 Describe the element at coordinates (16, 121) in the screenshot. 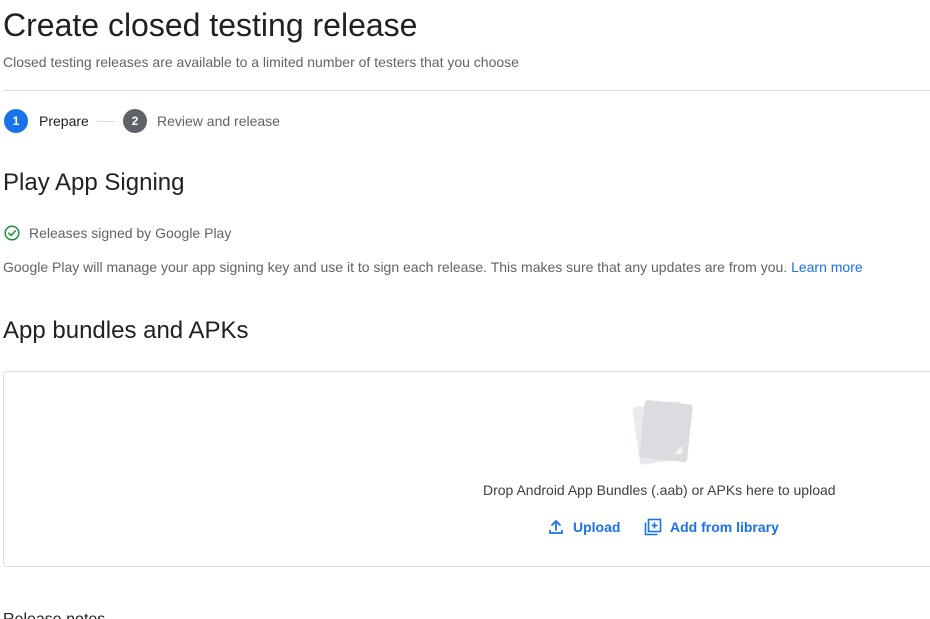

I see `step-1-number: 1` at that location.